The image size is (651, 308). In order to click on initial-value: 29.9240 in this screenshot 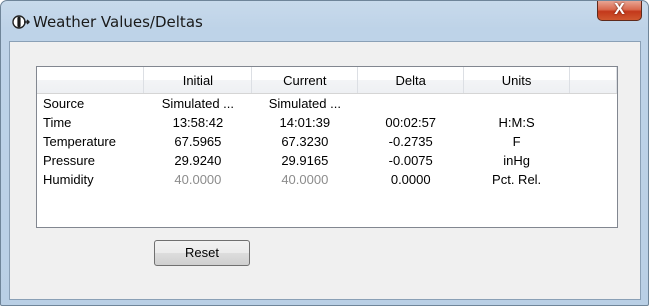, I will do `click(198, 160)`.